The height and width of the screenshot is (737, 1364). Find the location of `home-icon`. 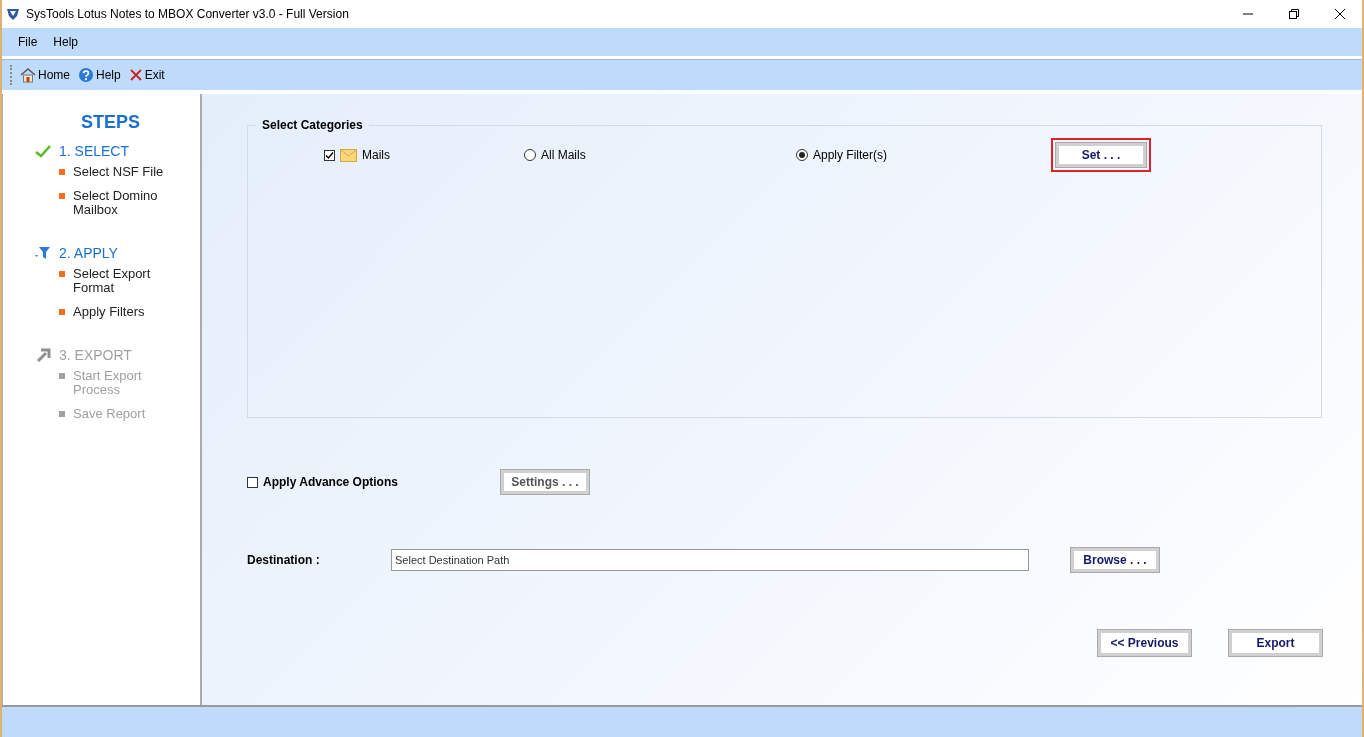

home-icon is located at coordinates (28, 75).